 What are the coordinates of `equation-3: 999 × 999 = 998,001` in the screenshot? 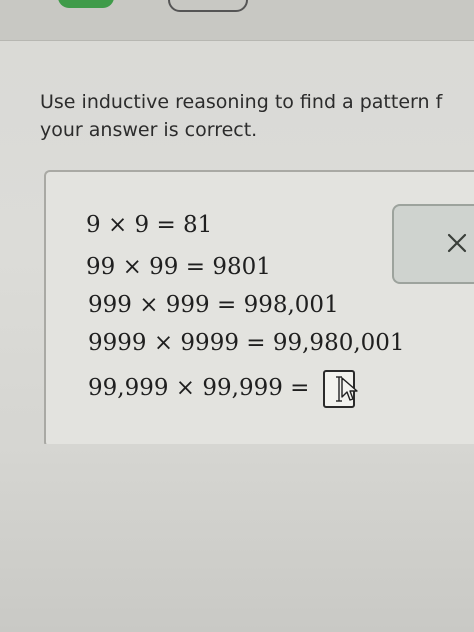 It's located at (213, 305).